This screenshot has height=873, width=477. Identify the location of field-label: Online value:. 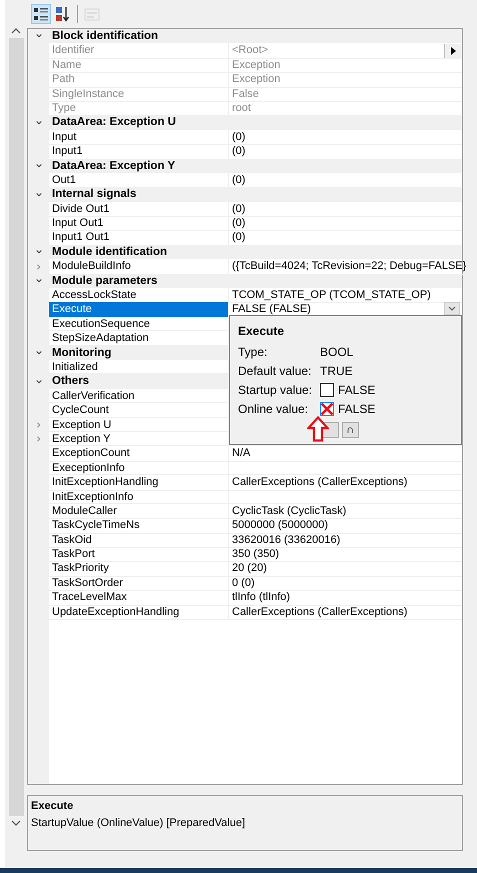
(274, 409).